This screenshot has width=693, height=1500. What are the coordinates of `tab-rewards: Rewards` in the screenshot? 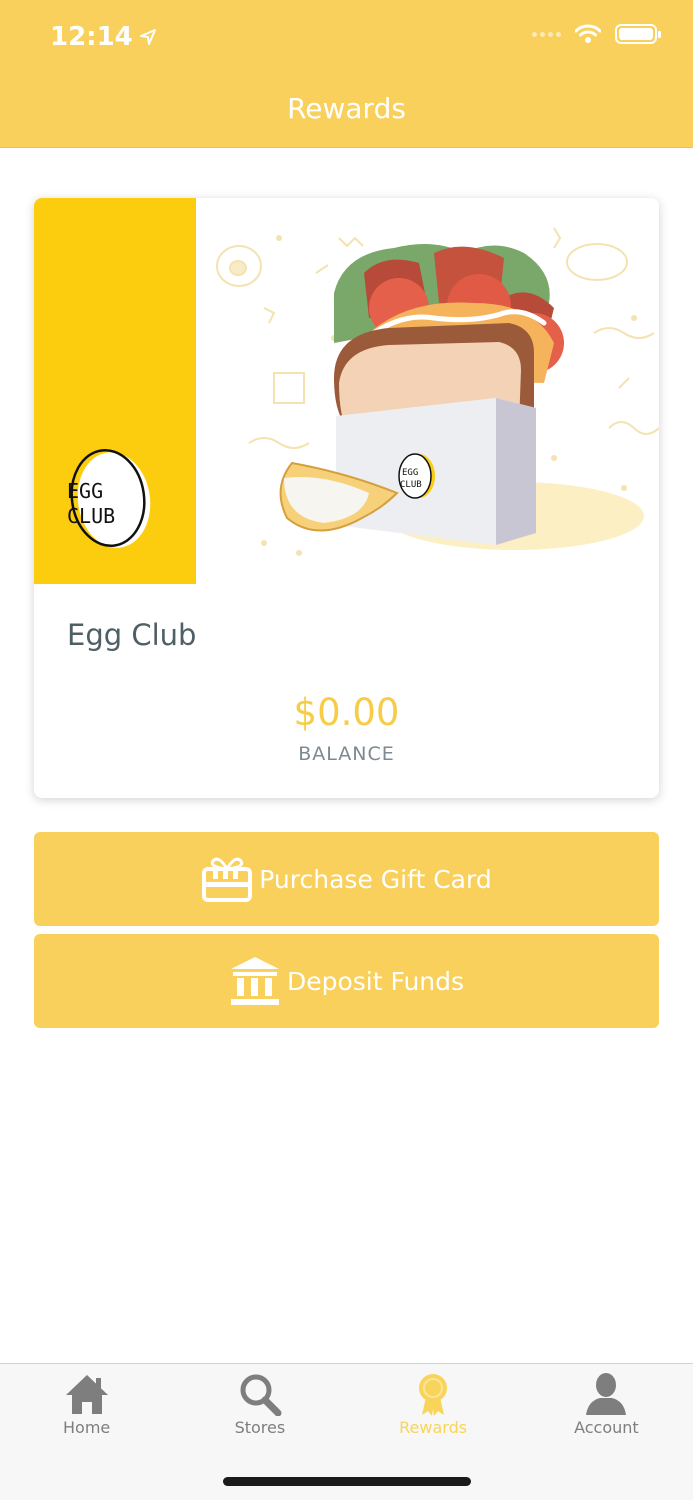 It's located at (433, 1403).